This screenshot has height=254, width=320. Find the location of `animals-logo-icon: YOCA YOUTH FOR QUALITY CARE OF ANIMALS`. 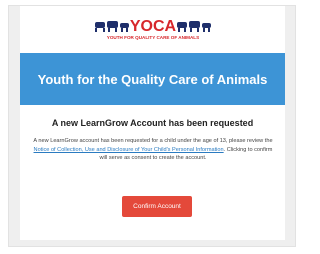

animals-logo-icon: YOCA YOUTH FOR QUALITY CARE OF ANIMALS is located at coordinates (152, 29).